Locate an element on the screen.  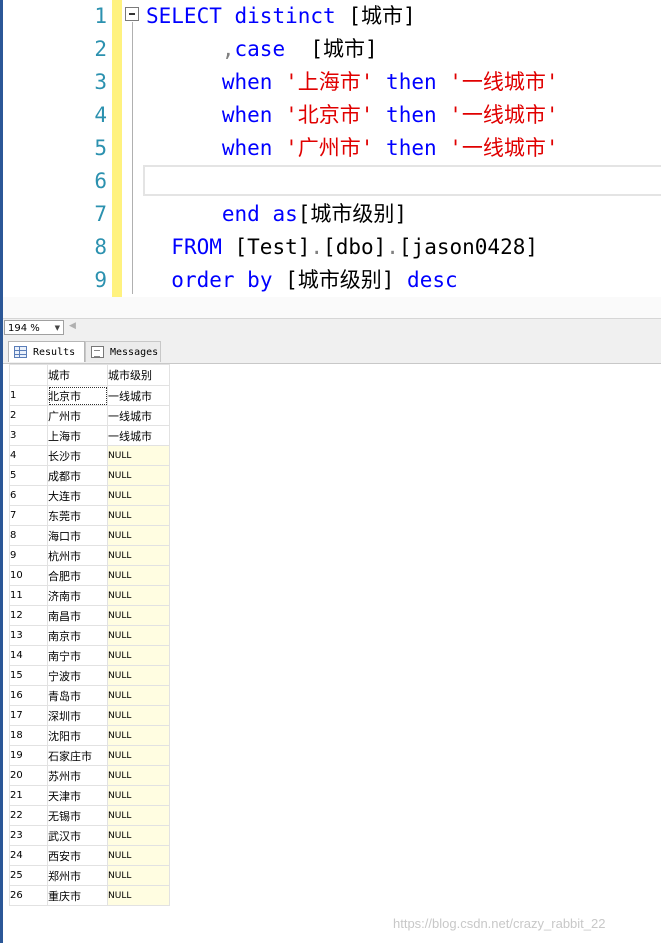
table-row: 6 大连市 NULL is located at coordinates (89, 495).